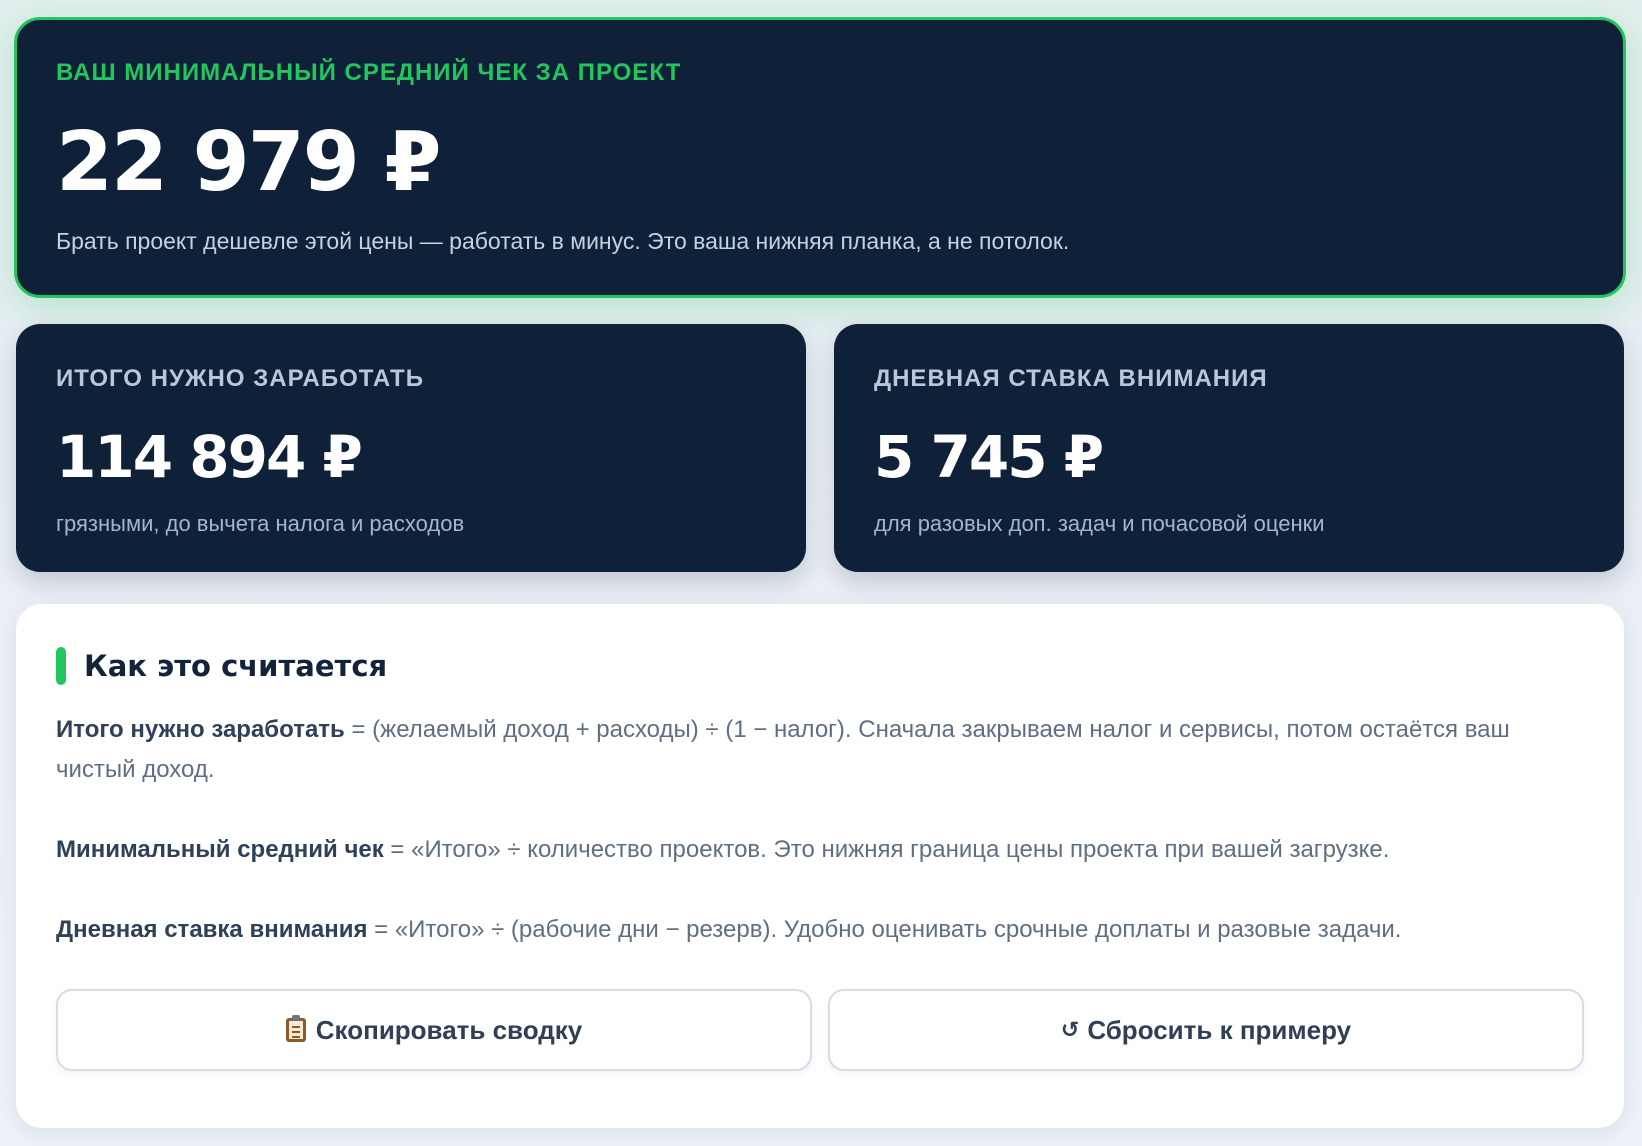 Image resolution: width=1642 pixels, height=1146 pixels. Describe the element at coordinates (820, 1030) in the screenshot. I see `action-buttons: Скопировать сводку ↺ Сбросить к примеру` at that location.